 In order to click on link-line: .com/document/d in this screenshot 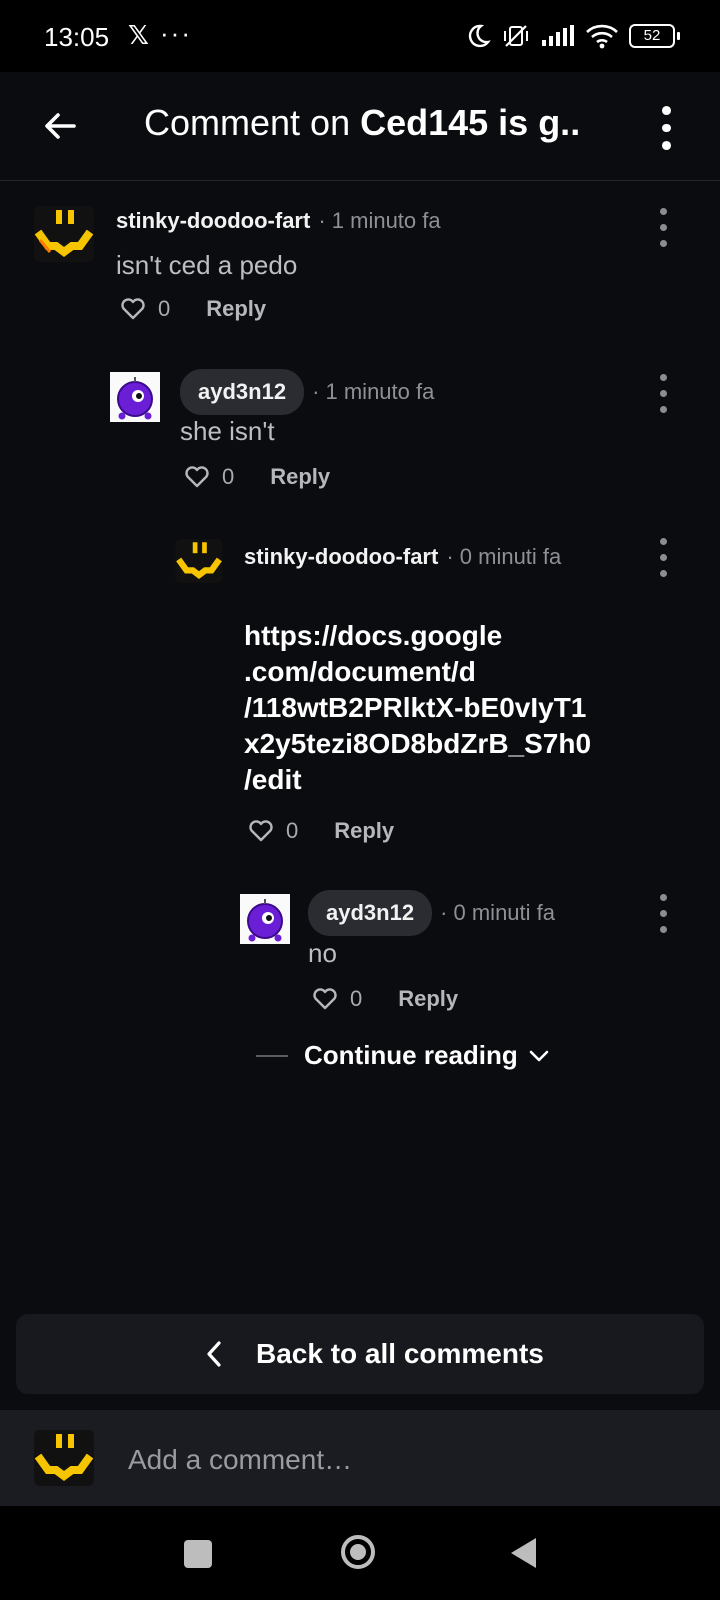, I will do `click(360, 671)`.